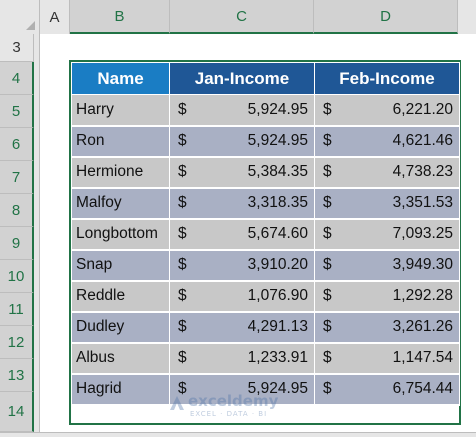 This screenshot has width=476, height=437. Describe the element at coordinates (387, 327) in the screenshot. I see `cell-feb-income: $3,261.26` at that location.